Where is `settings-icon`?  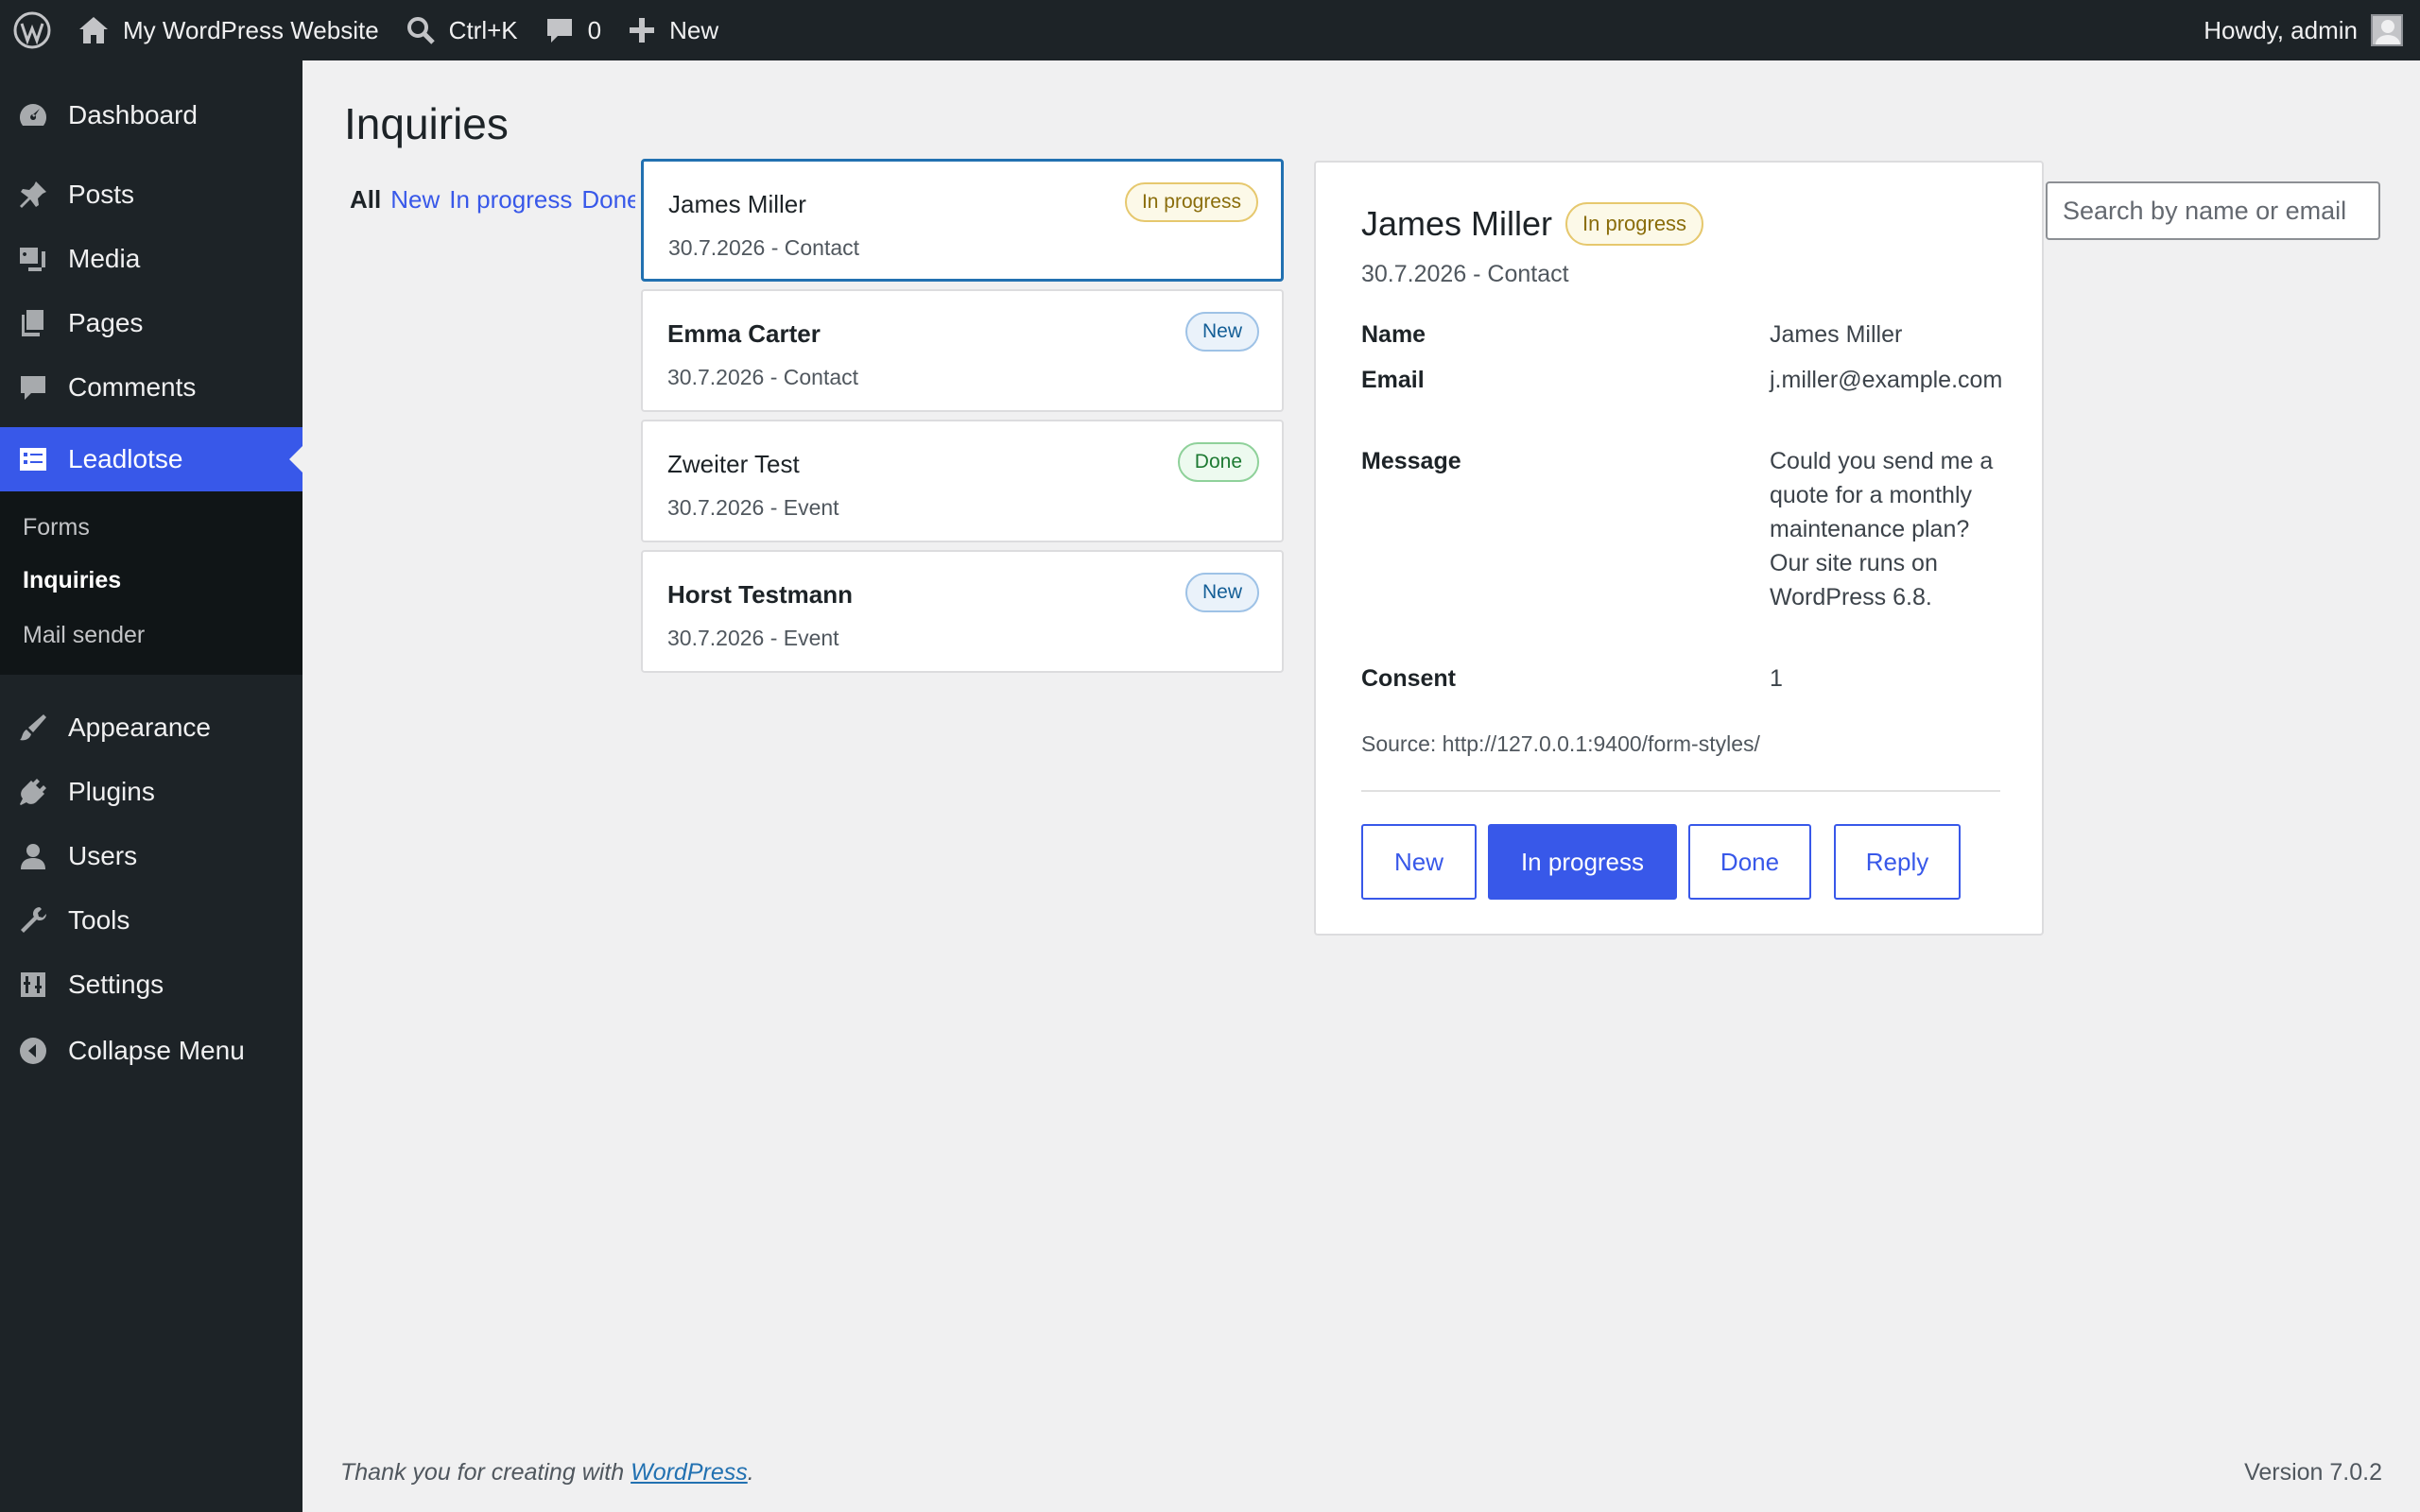 settings-icon is located at coordinates (33, 984).